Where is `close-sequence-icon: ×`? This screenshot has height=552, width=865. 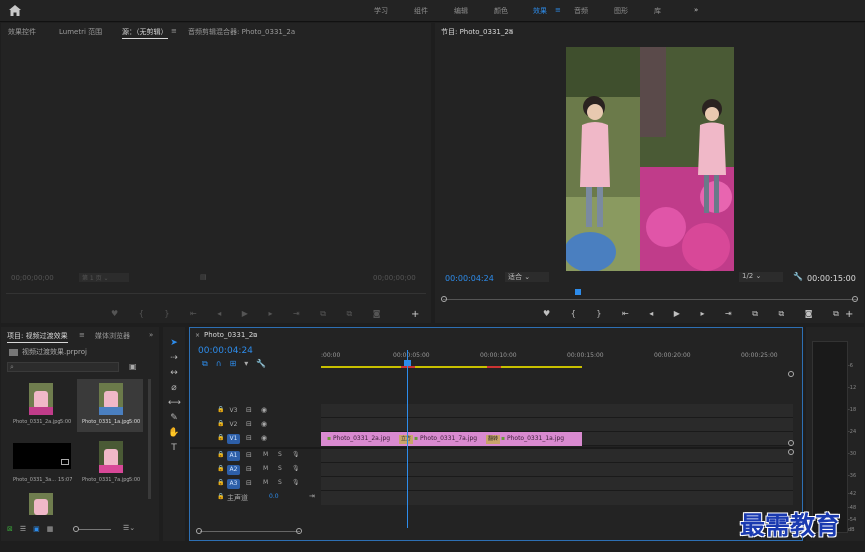
close-sequence-icon: × is located at coordinates (197, 335).